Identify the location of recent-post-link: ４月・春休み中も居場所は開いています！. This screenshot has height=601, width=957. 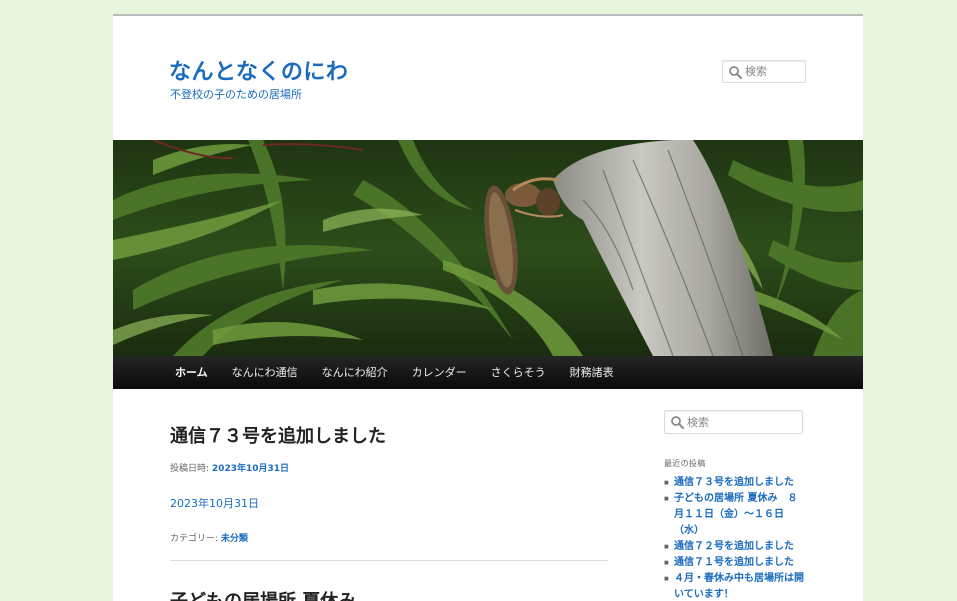
(739, 586).